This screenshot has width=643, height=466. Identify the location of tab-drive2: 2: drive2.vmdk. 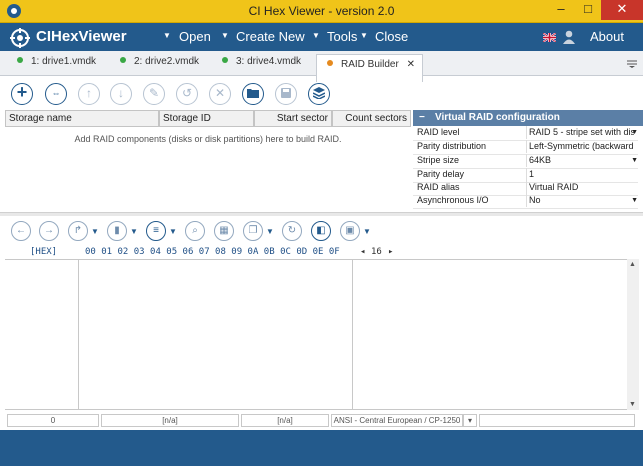
(159, 66).